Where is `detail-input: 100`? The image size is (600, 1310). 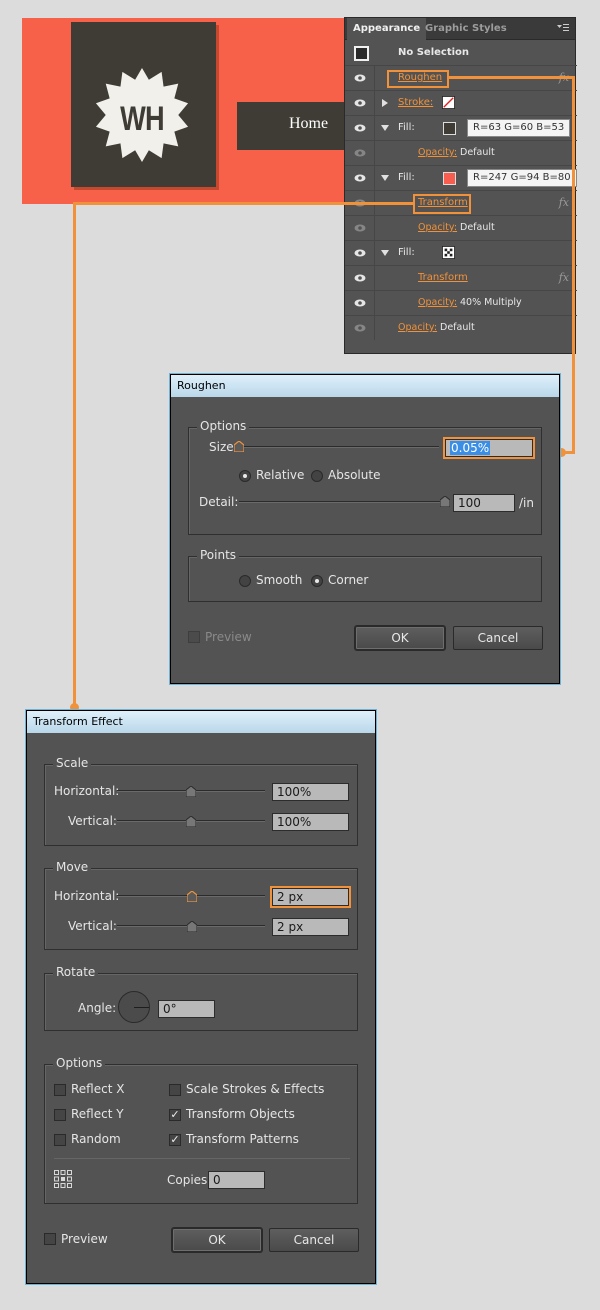
detail-input: 100 is located at coordinates (484, 503).